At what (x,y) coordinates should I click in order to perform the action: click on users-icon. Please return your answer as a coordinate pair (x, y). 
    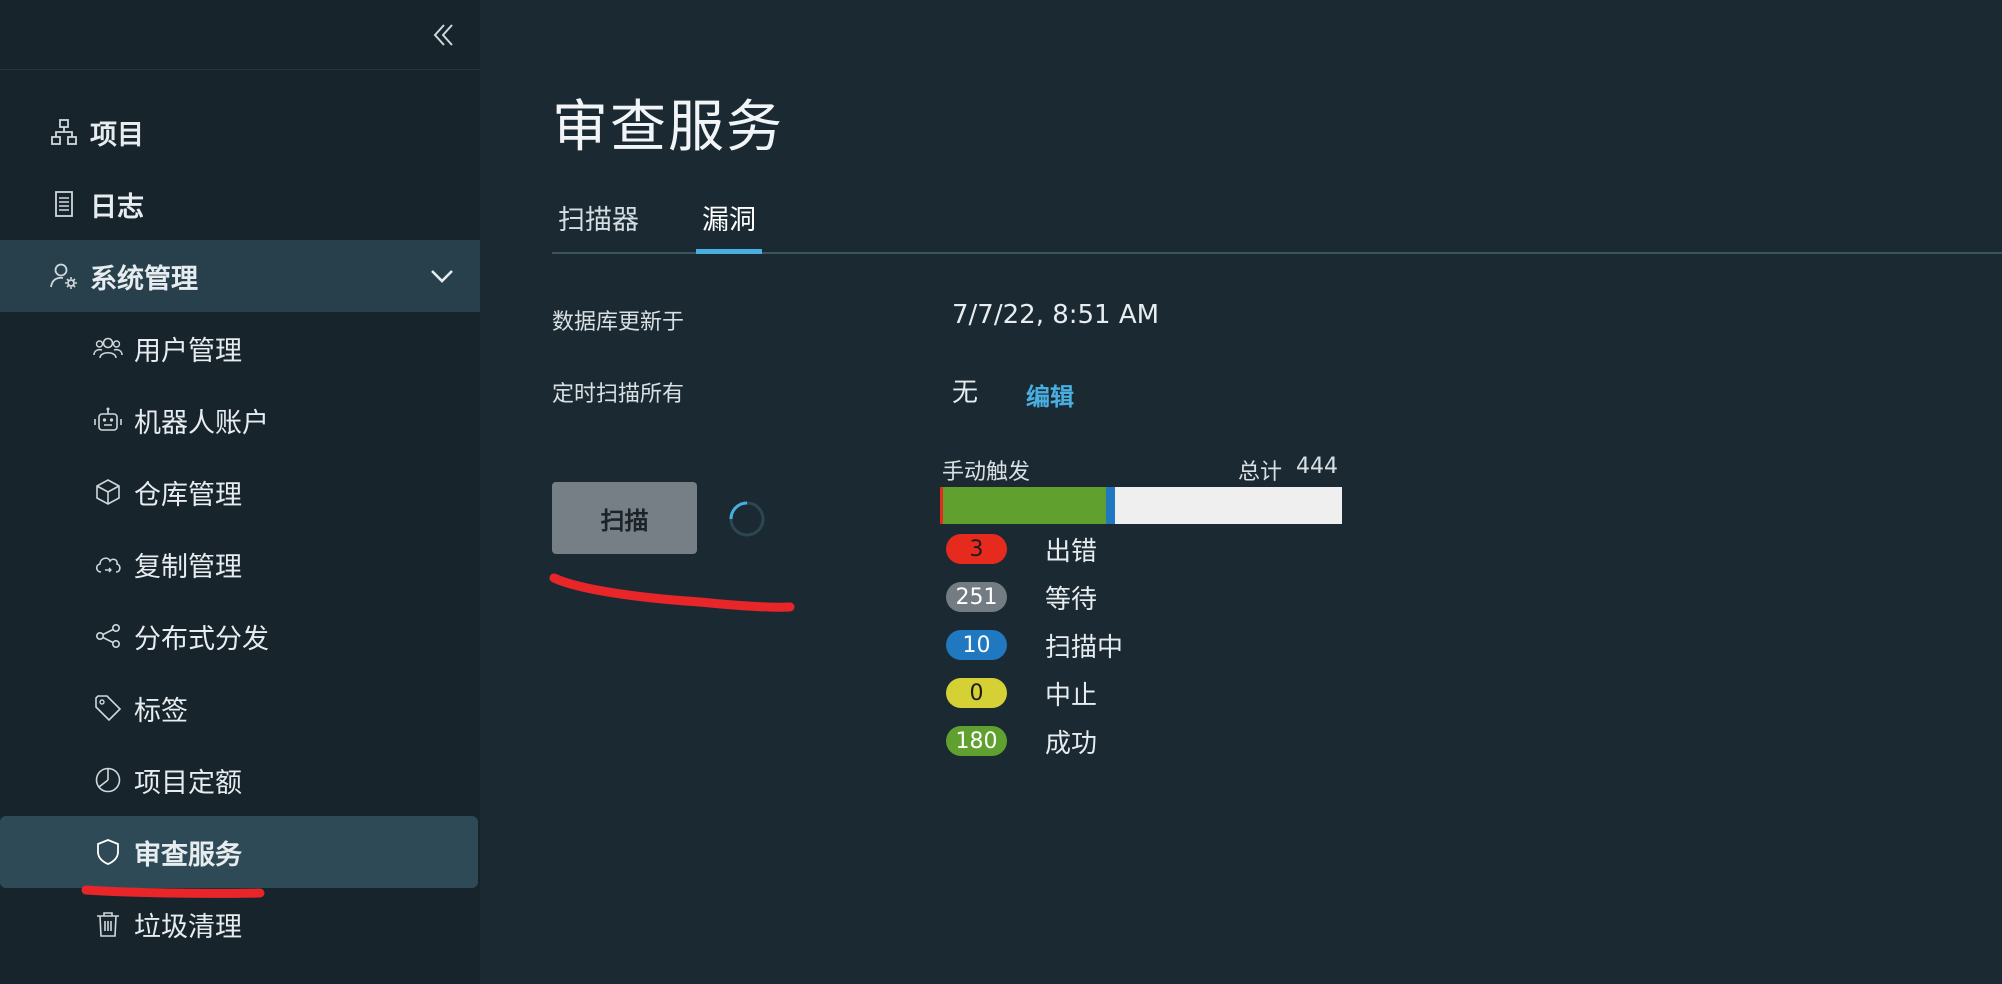
    Looking at the image, I should click on (108, 348).